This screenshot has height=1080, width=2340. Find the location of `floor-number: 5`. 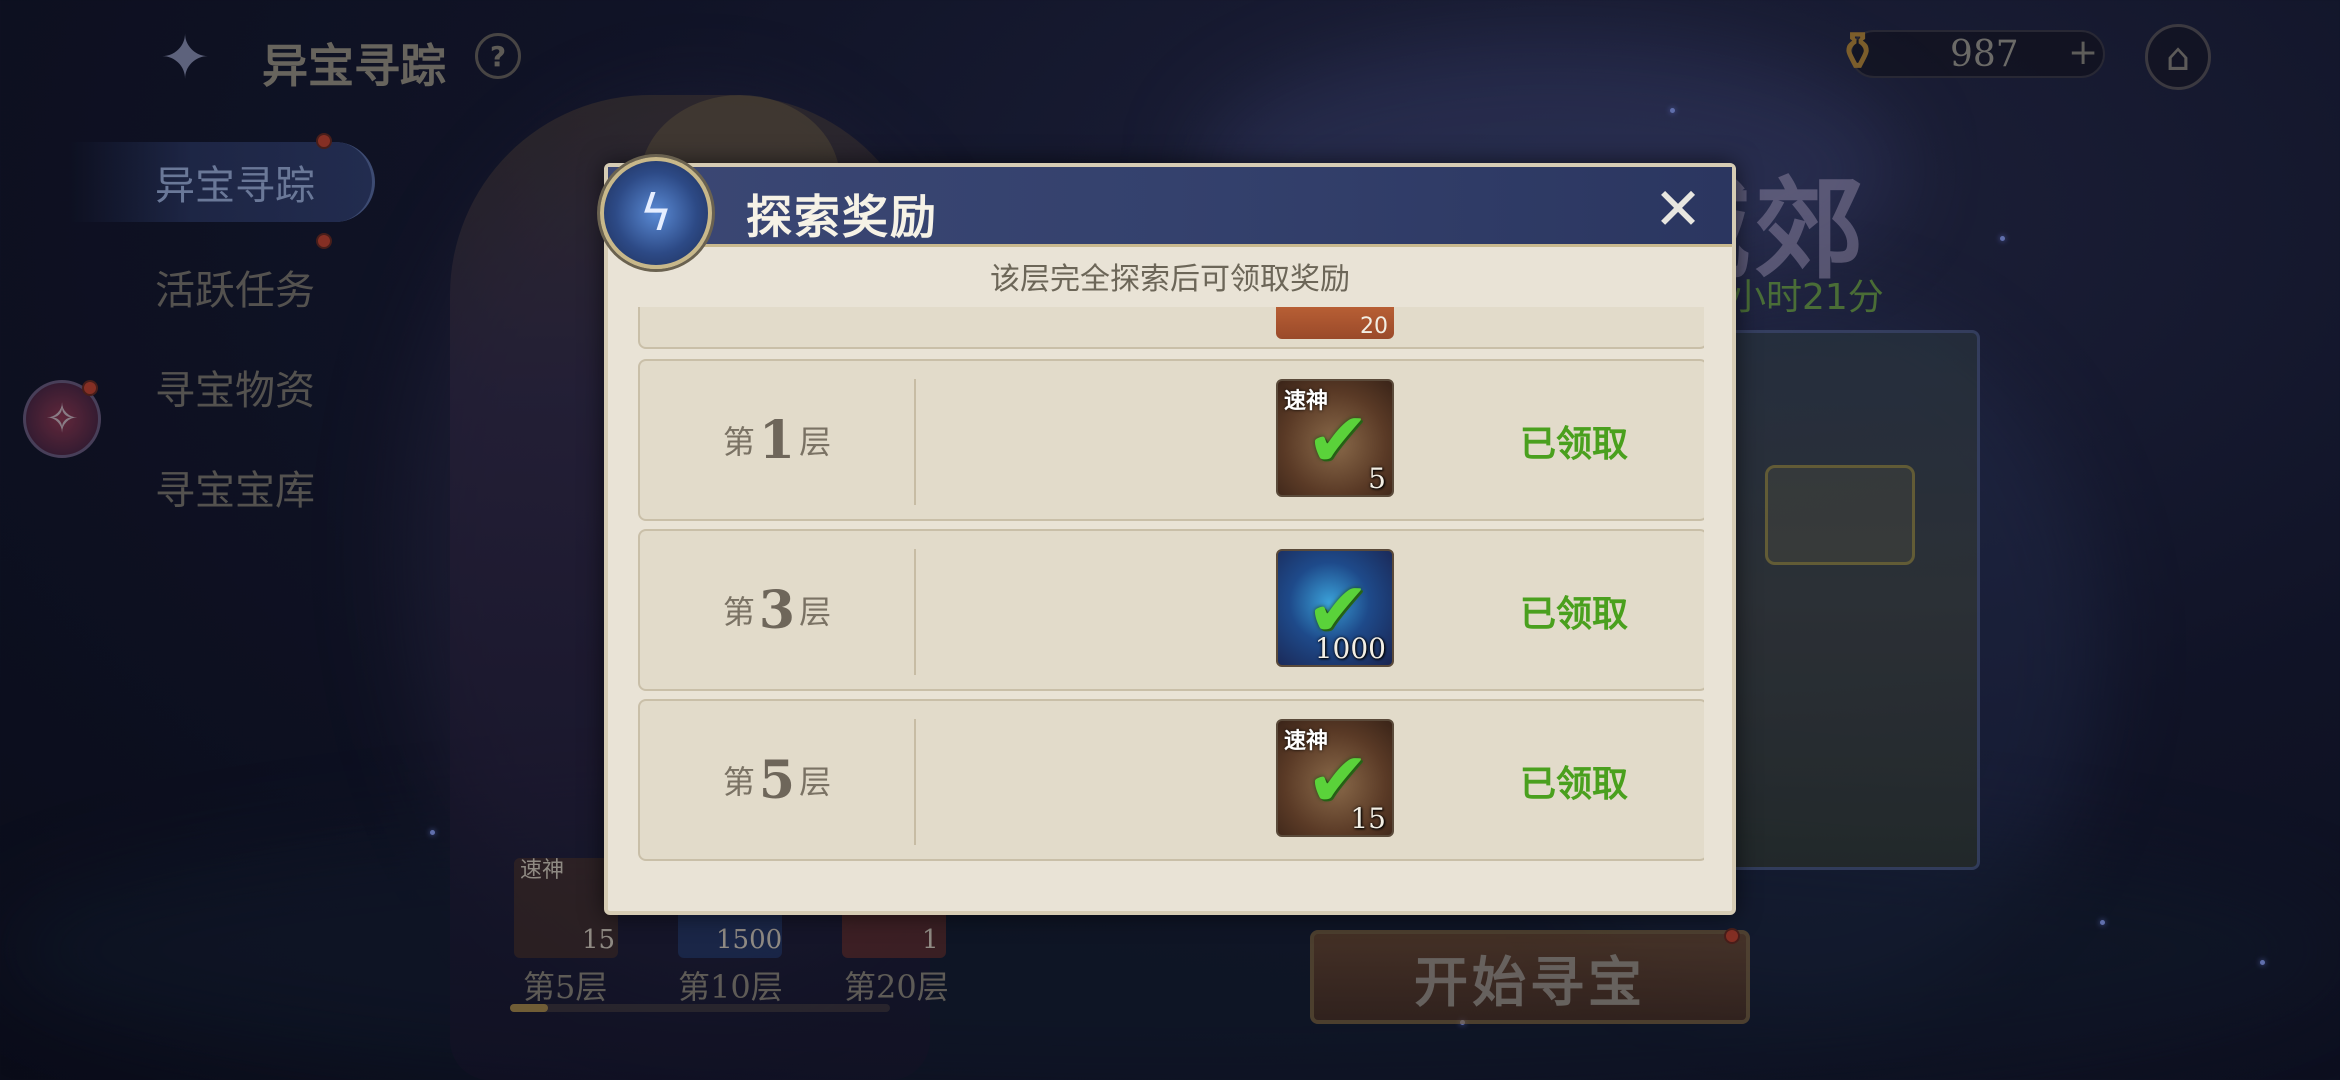

floor-number: 5 is located at coordinates (777, 780).